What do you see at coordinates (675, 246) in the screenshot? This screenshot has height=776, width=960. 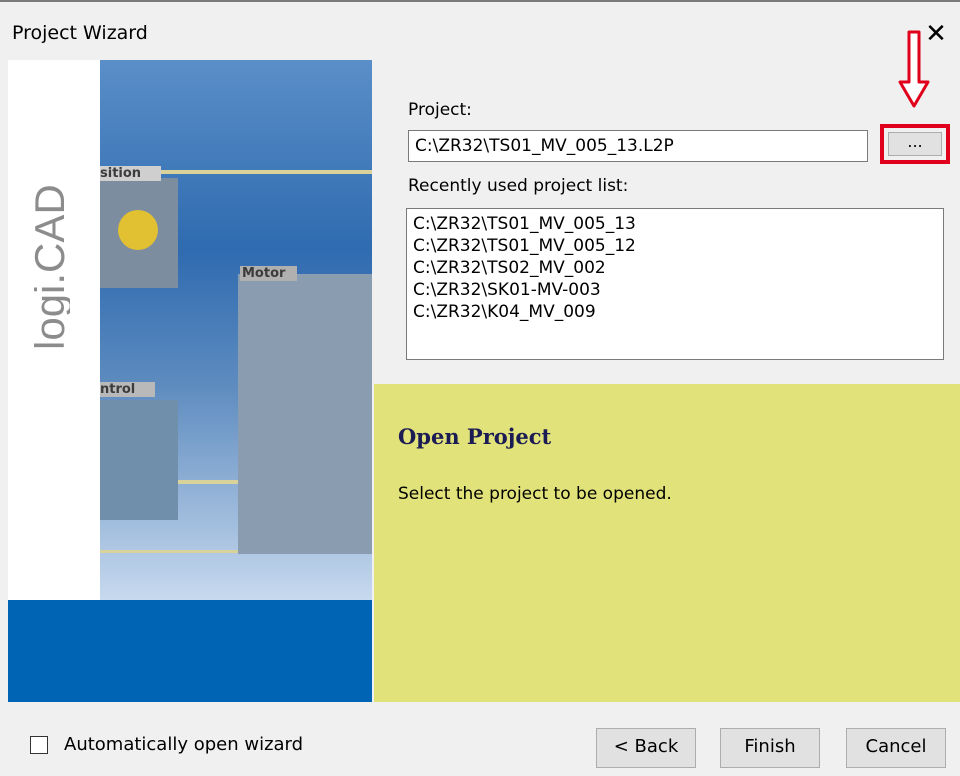 I see `list-item: C:\ZR32\TS01_MV_005_12` at bounding box center [675, 246].